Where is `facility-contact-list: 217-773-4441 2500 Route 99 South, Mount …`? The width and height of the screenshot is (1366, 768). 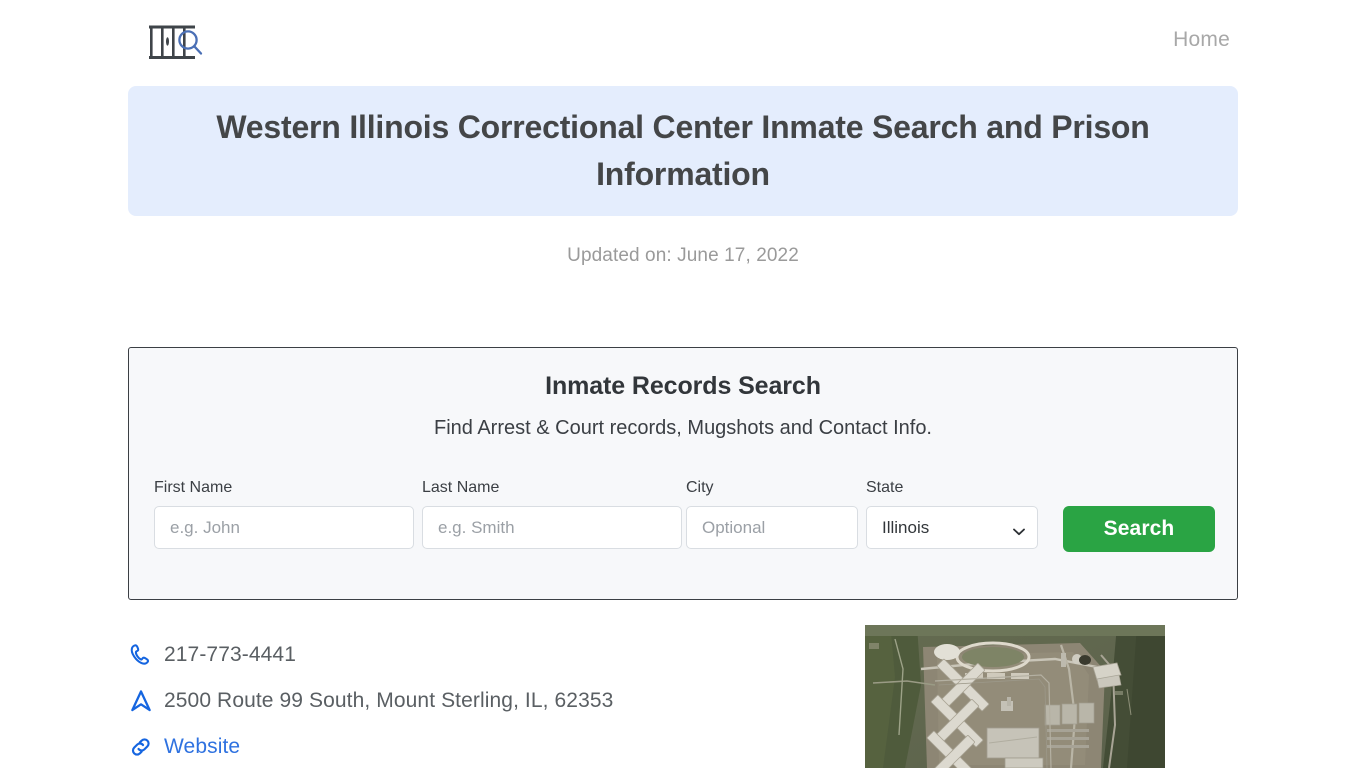
facility-contact-list: 217-773-4441 2500 Route 99 South, Mount … is located at coordinates (478, 700).